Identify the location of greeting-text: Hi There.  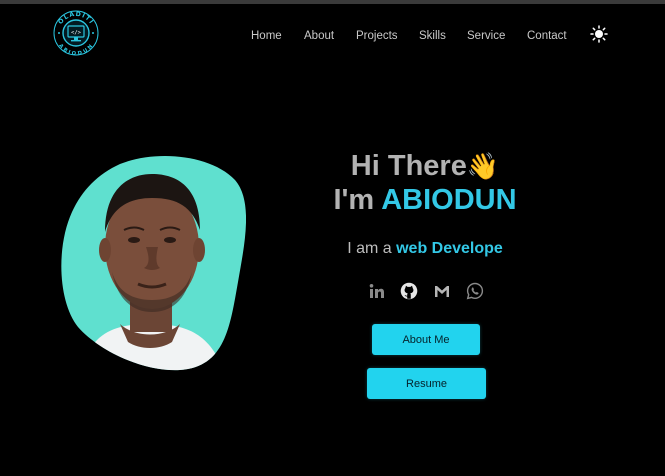
(408, 166).